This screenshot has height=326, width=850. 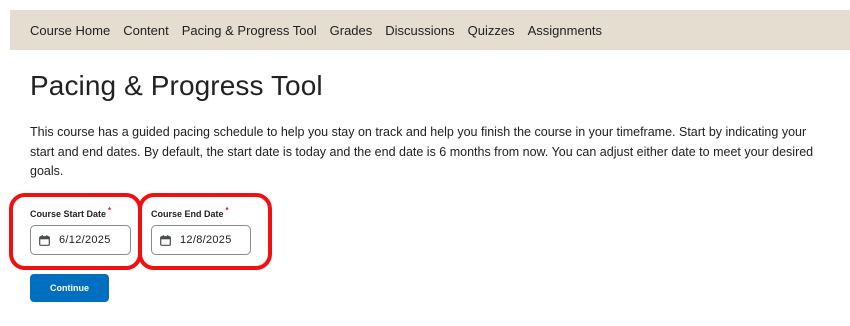 I want to click on end-date-value: 12/8/2025, so click(x=206, y=240).